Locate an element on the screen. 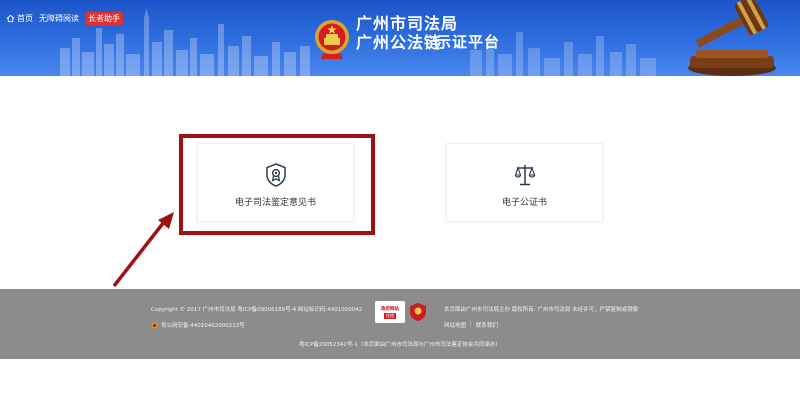  scales-icon is located at coordinates (524, 175).